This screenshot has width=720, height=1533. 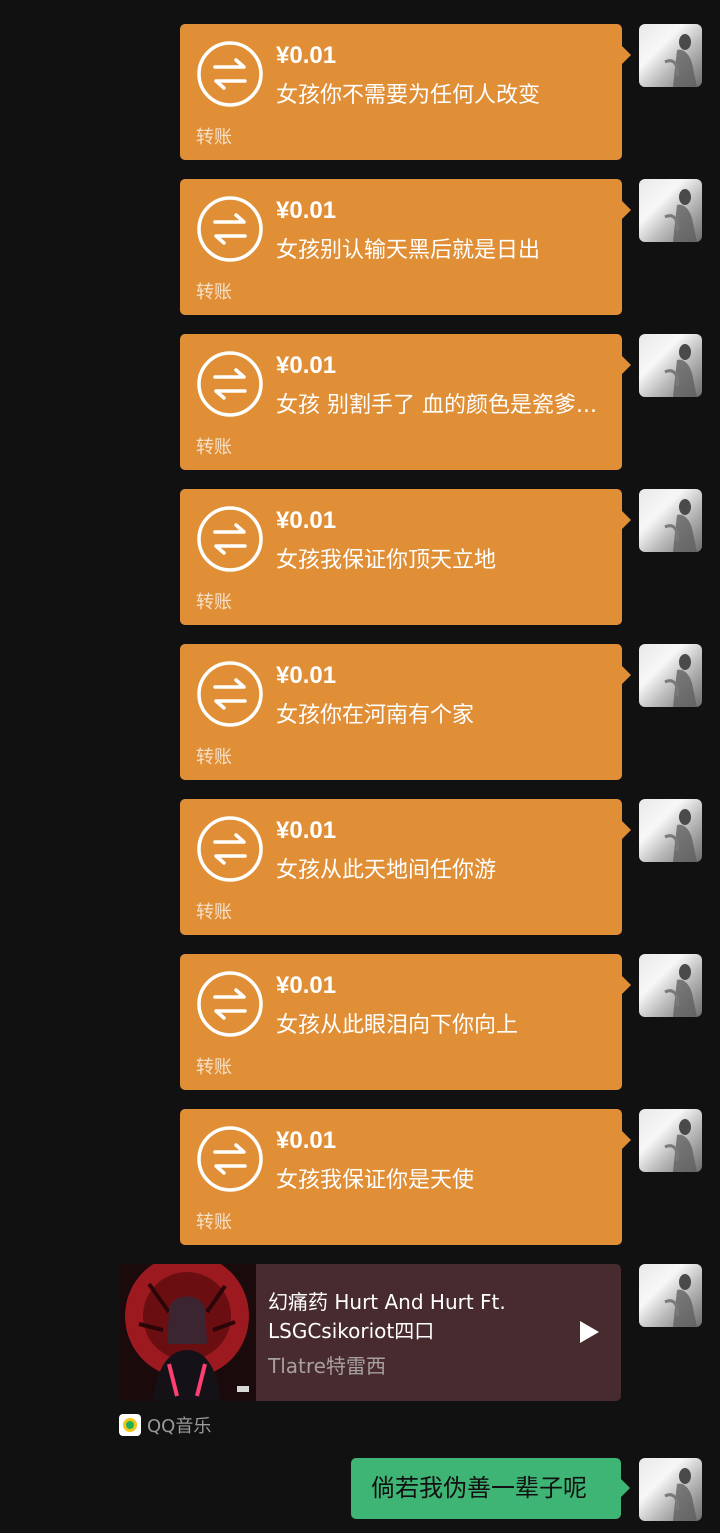 I want to click on transfer-note: 女孩从此天地间任你游, so click(x=386, y=870).